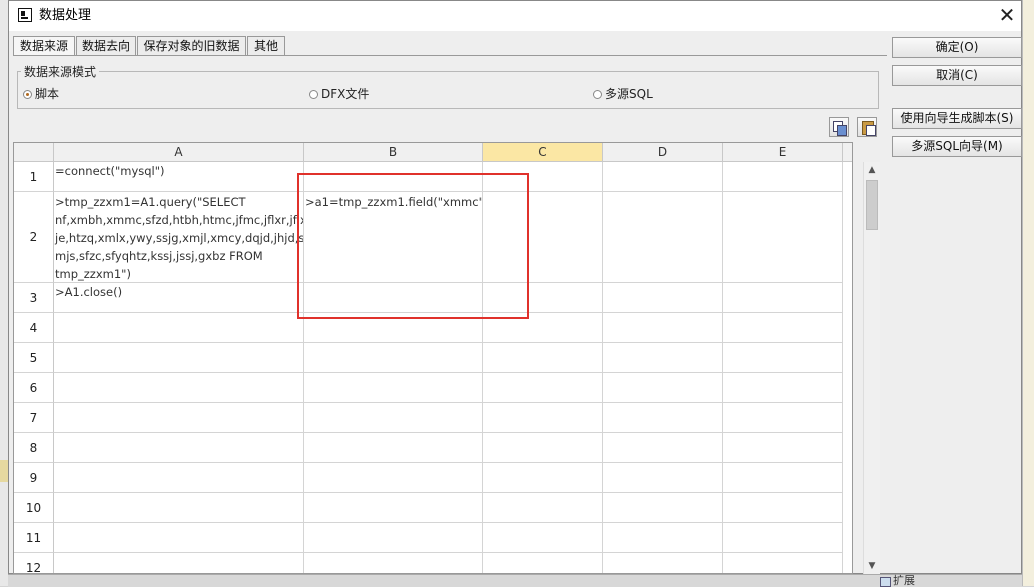  What do you see at coordinates (44, 46) in the screenshot?
I see `tab-data-source: 数据来源` at bounding box center [44, 46].